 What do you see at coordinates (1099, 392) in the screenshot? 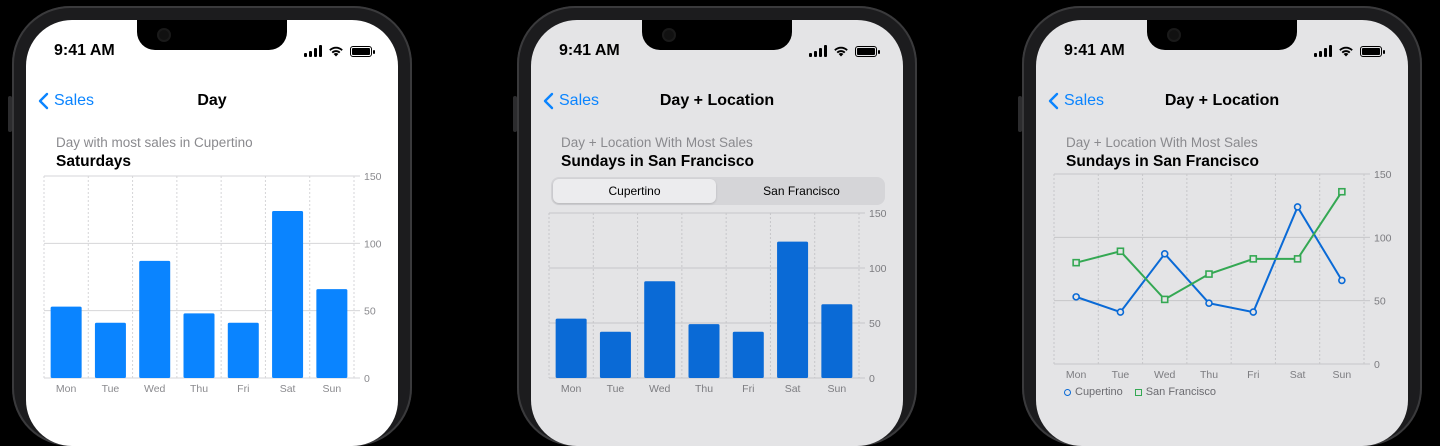
I see `legend-label: Cupertino` at bounding box center [1099, 392].